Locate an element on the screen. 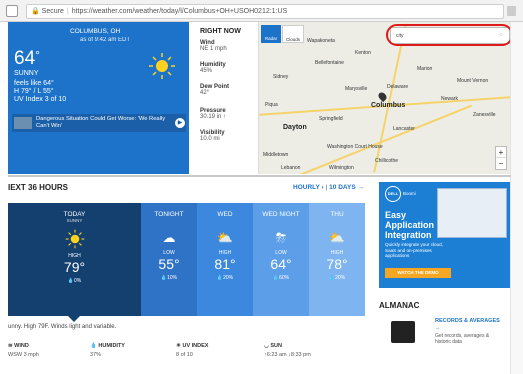  zoom-controls: + − is located at coordinates (501, 158).